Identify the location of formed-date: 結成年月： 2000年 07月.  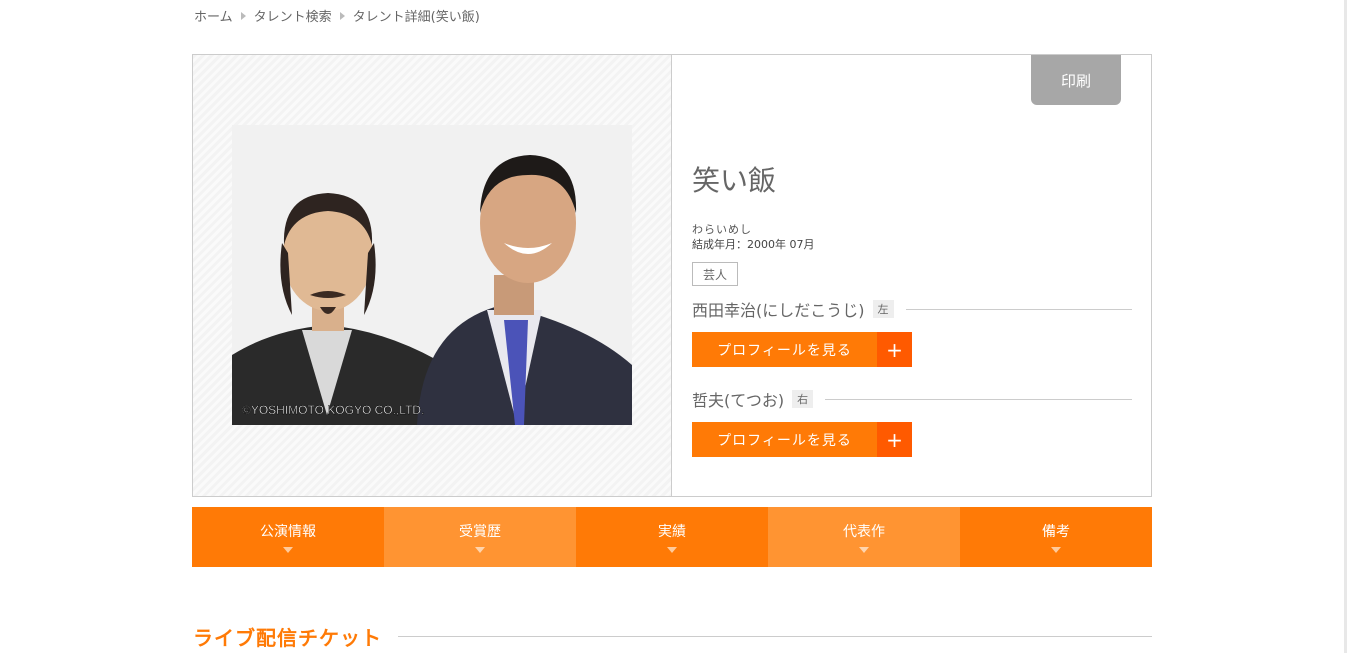
(753, 244).